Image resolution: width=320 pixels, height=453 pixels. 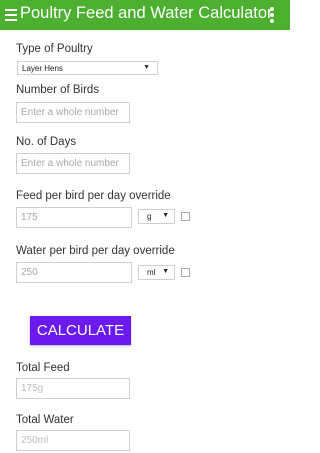 I want to click on app-title: Poultry Feed and Water Calculator, so click(x=146, y=13).